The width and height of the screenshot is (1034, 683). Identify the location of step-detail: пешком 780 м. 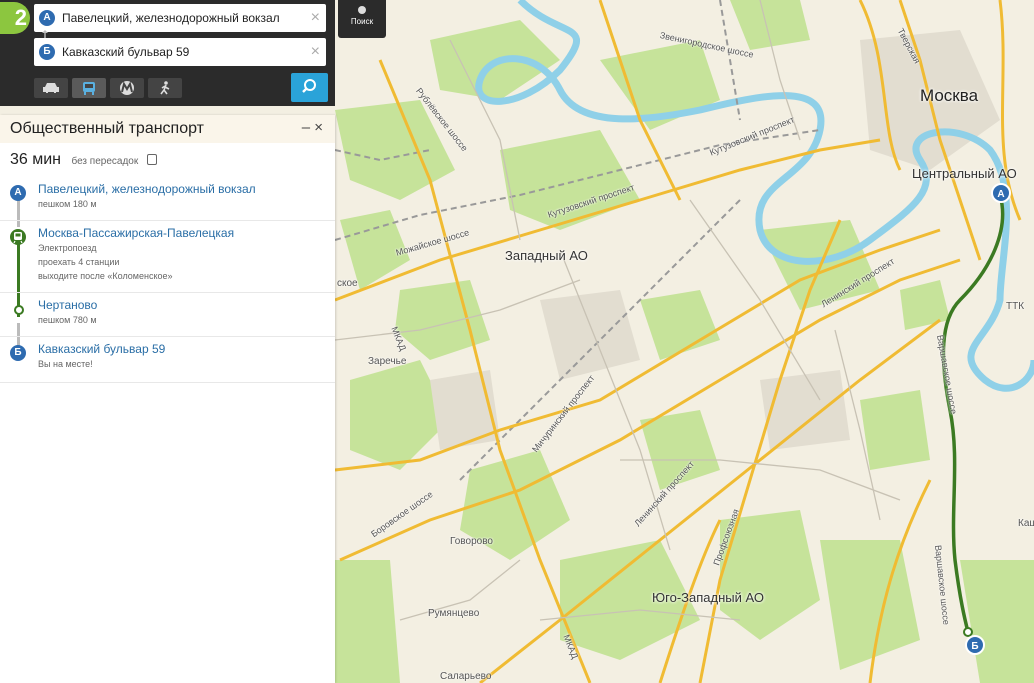
(67, 320).